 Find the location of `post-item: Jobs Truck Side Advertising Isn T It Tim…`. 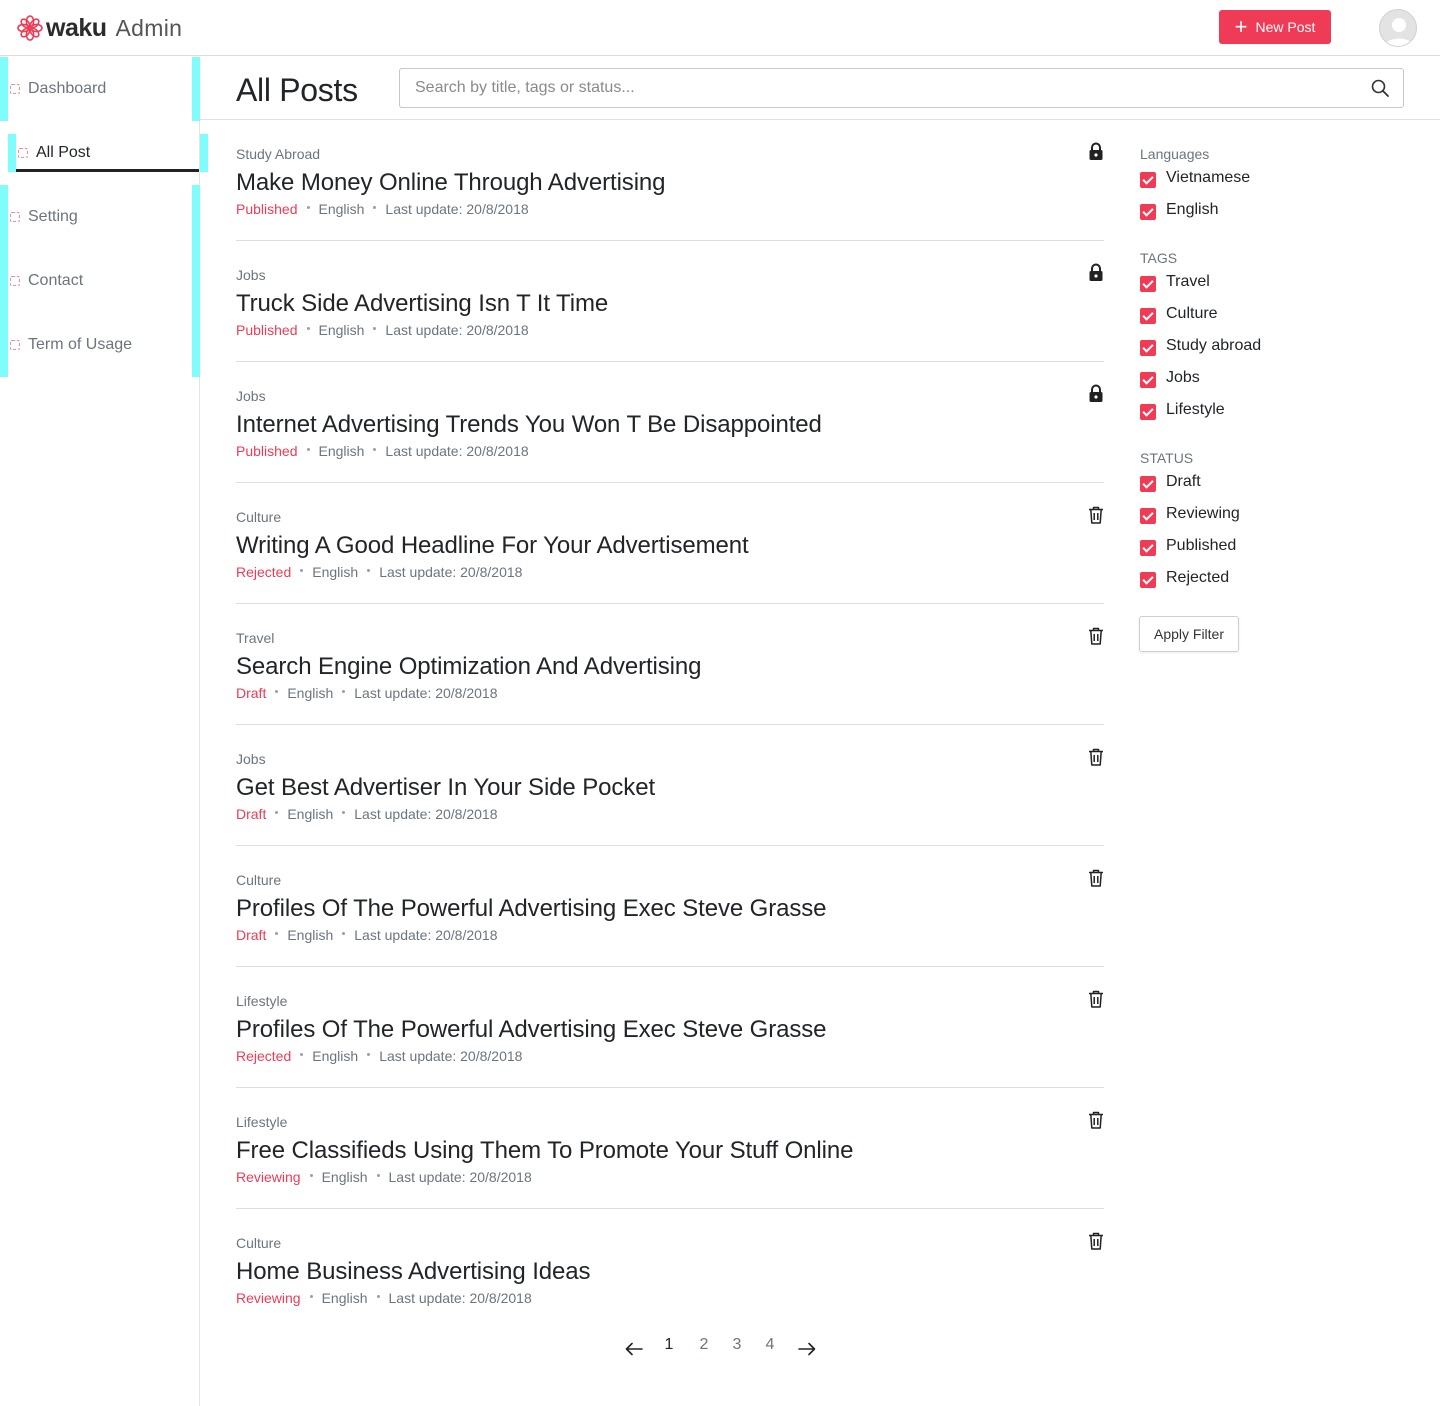

post-item: Jobs Truck Side Advertising Isn T It Tim… is located at coordinates (670, 301).